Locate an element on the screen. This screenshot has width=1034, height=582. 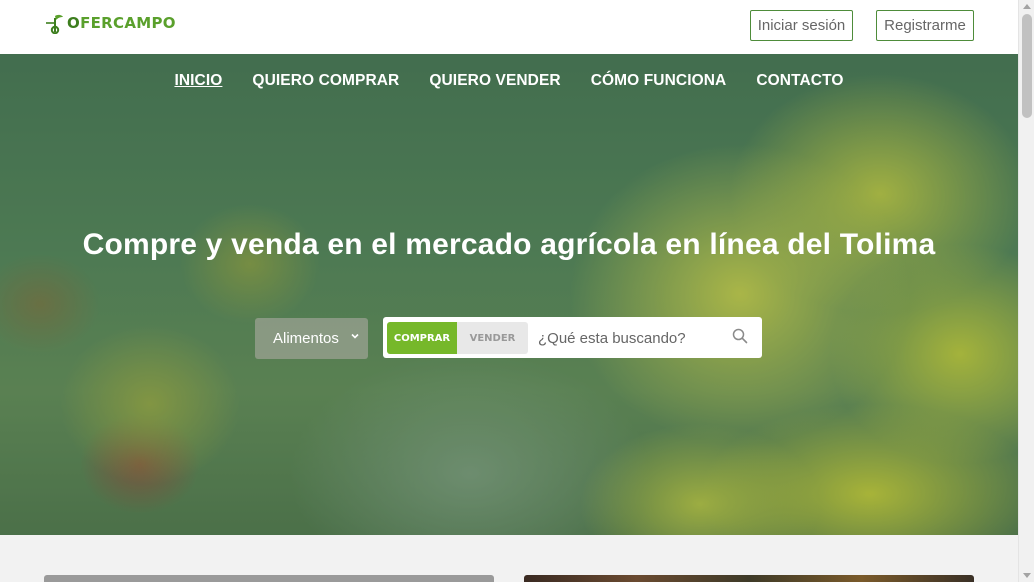
brand-logo: OFERCAMPO is located at coordinates (110, 23).